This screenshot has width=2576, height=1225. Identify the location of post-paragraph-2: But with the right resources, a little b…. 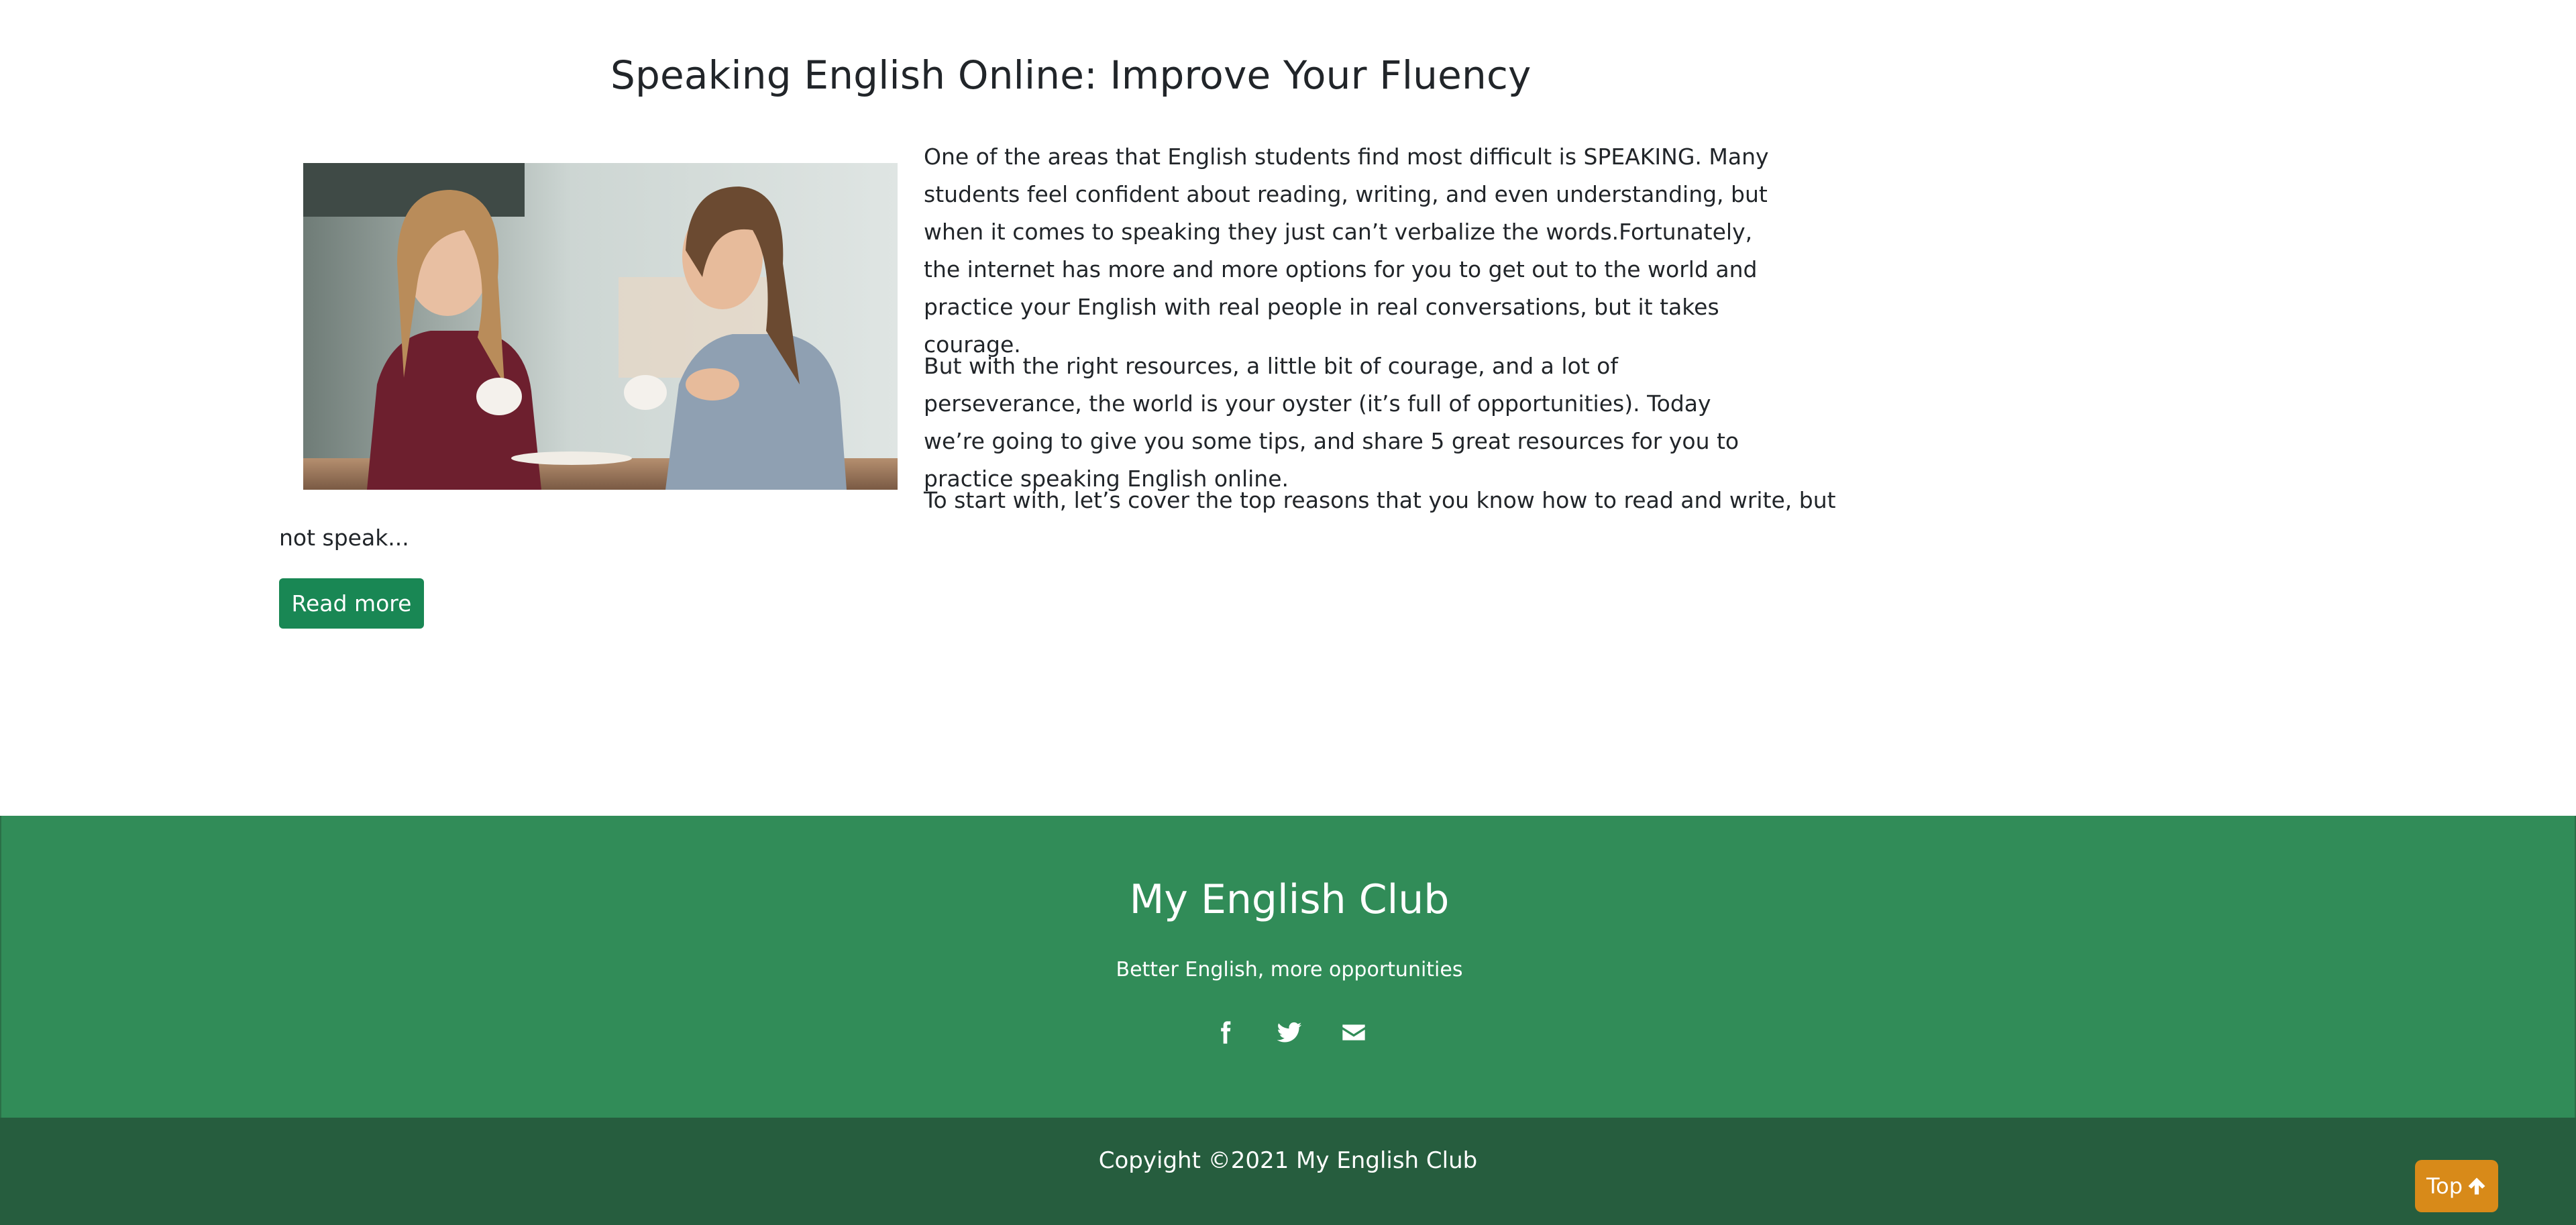
(1331, 423).